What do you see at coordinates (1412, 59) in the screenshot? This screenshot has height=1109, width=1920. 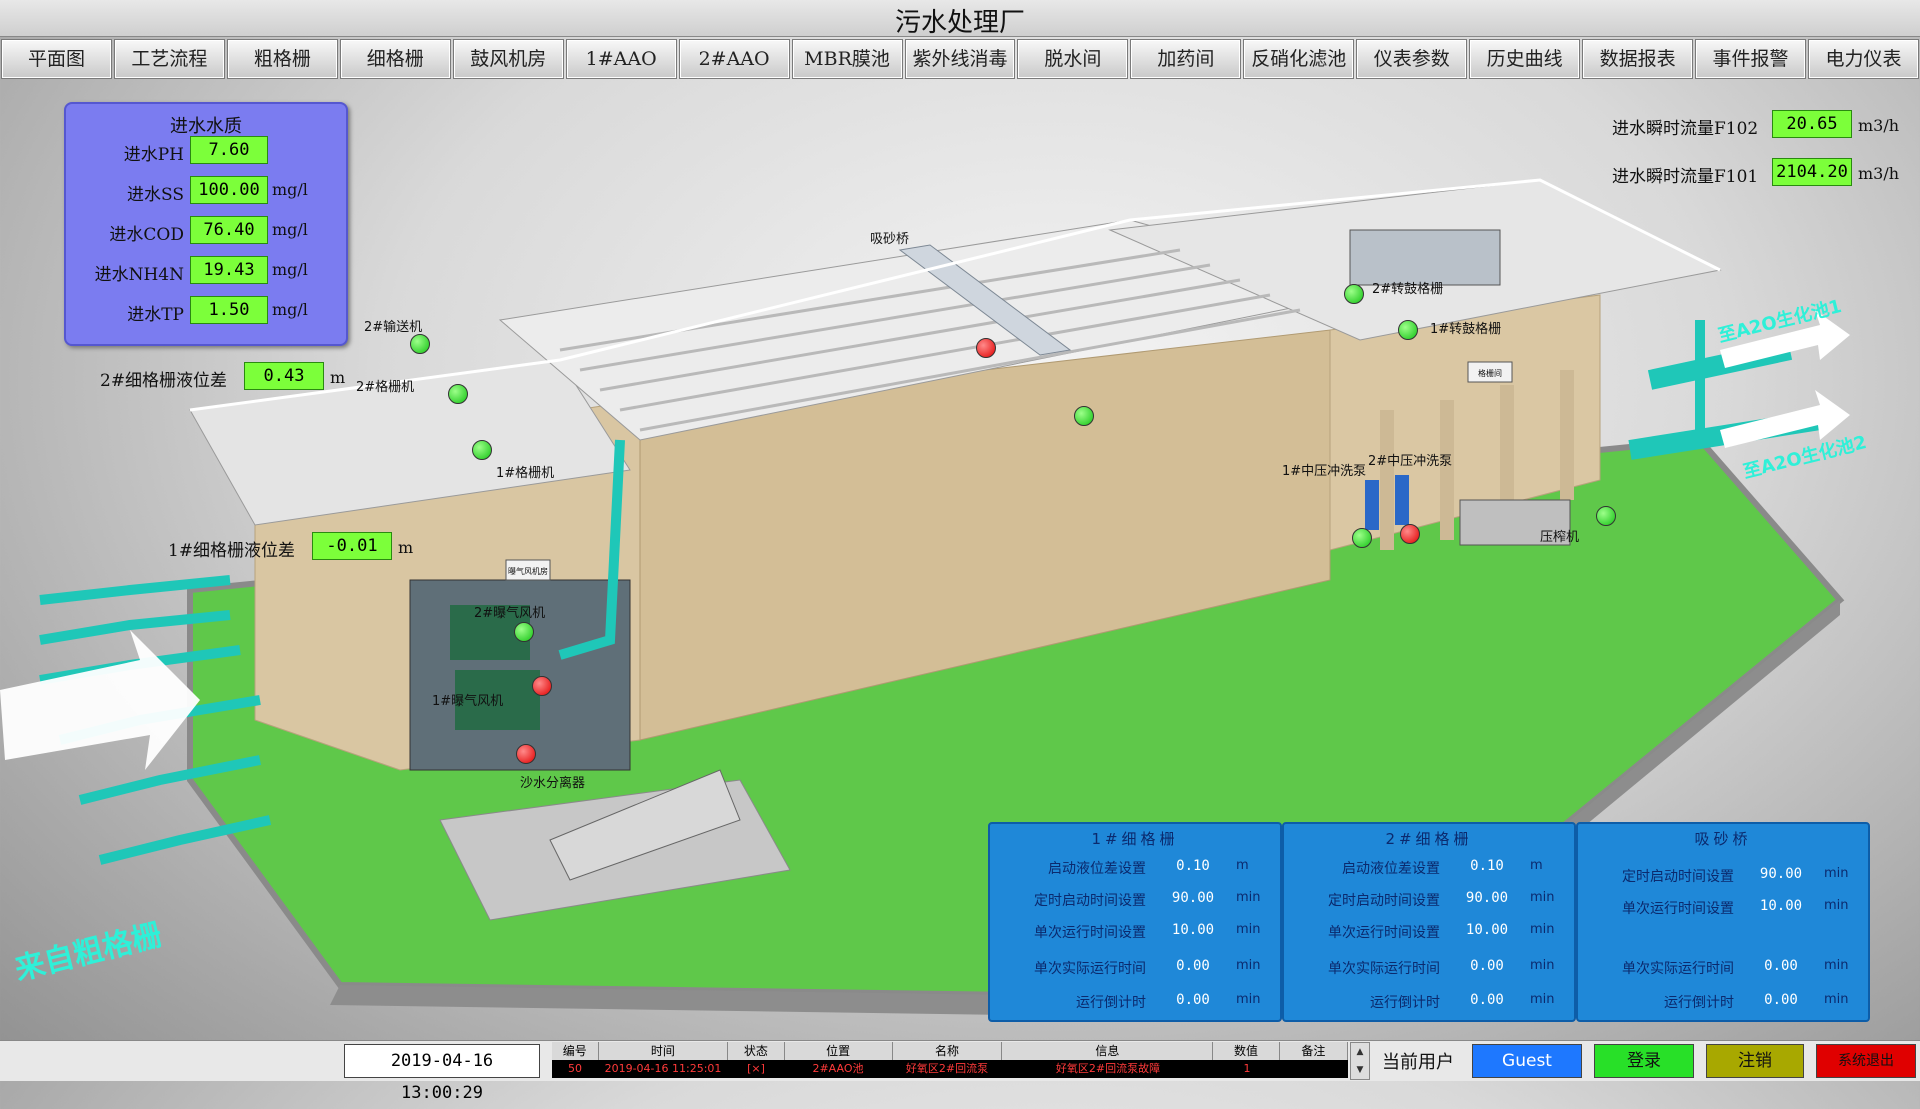 I see `tab-instruments: 仪表参数` at bounding box center [1412, 59].